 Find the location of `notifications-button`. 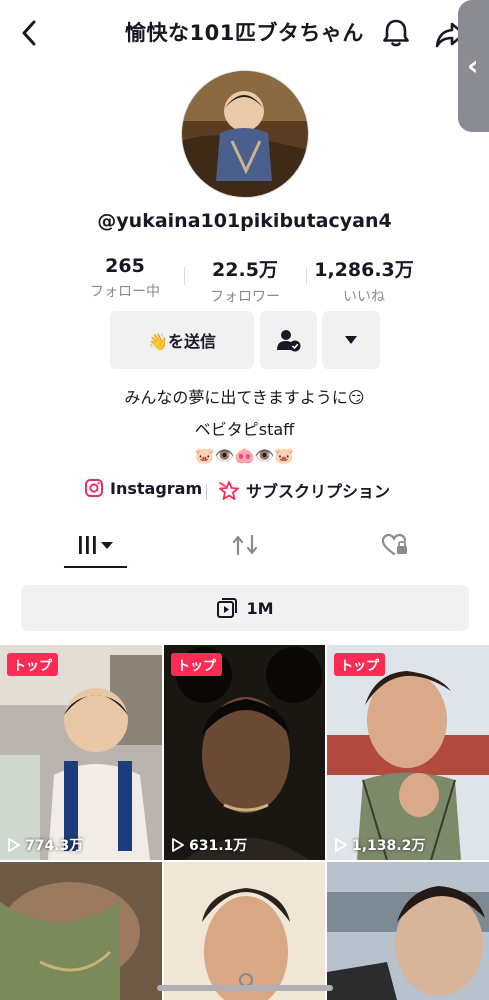

notifications-button is located at coordinates (396, 33).